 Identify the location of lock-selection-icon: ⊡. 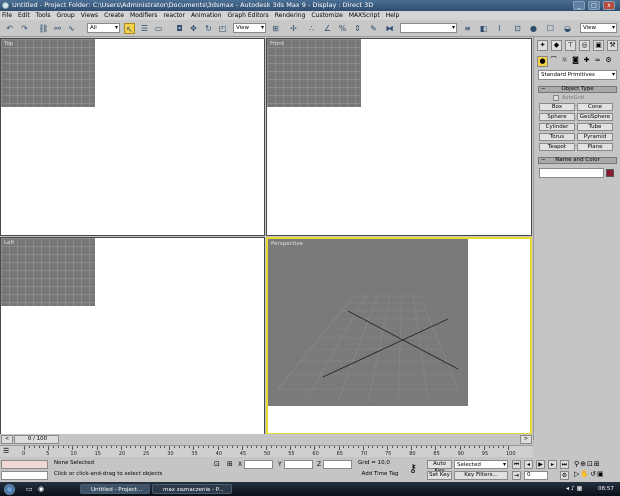
(217, 464).